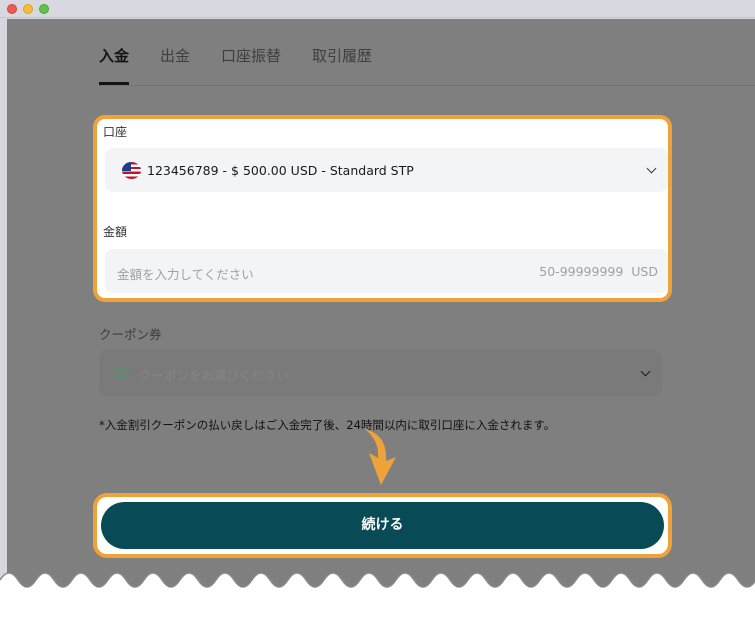  Describe the element at coordinates (280, 170) in the screenshot. I see `account-select-value: 123456789 - $ 500.00 USD - Standard STP` at that location.